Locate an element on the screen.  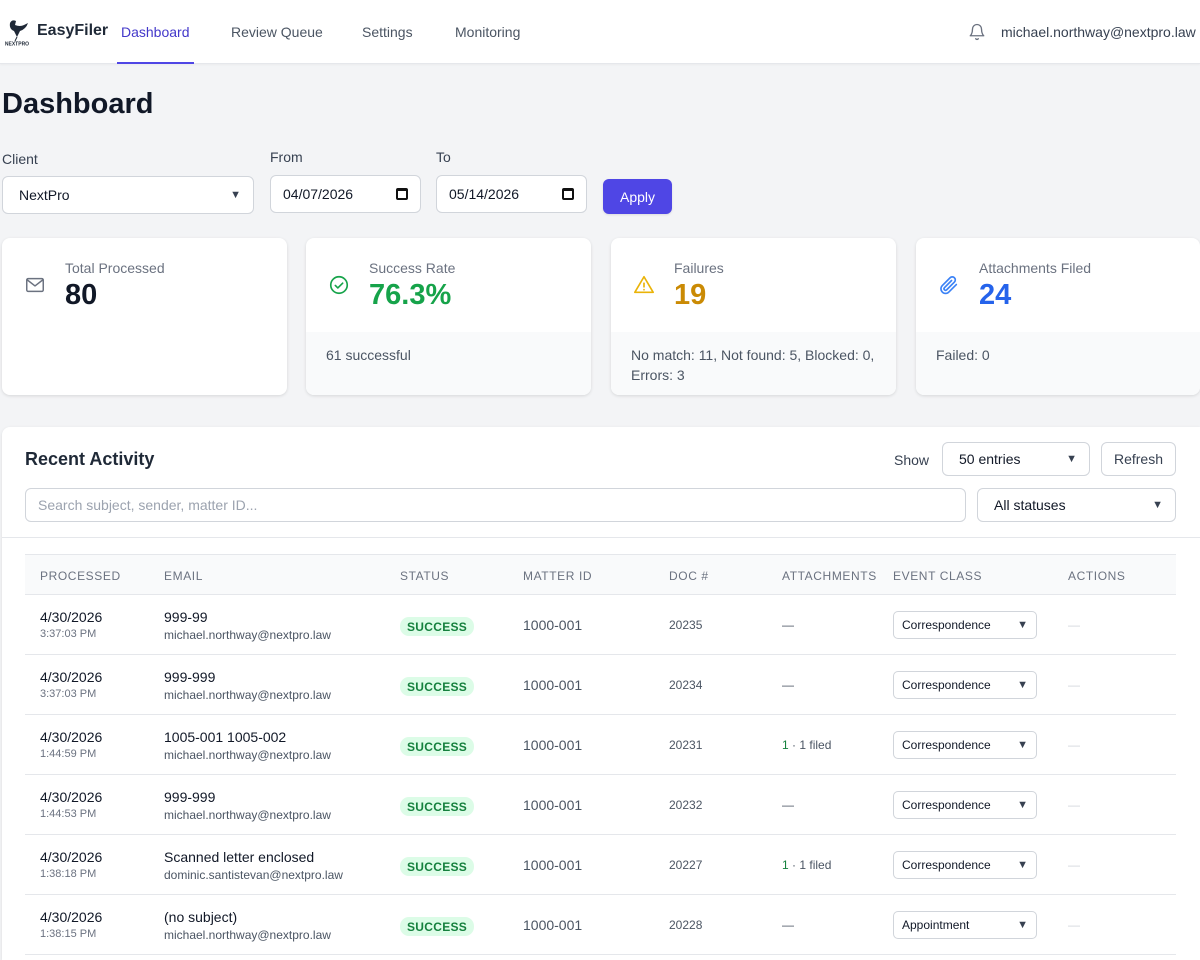
show-label: Show is located at coordinates (912, 460).